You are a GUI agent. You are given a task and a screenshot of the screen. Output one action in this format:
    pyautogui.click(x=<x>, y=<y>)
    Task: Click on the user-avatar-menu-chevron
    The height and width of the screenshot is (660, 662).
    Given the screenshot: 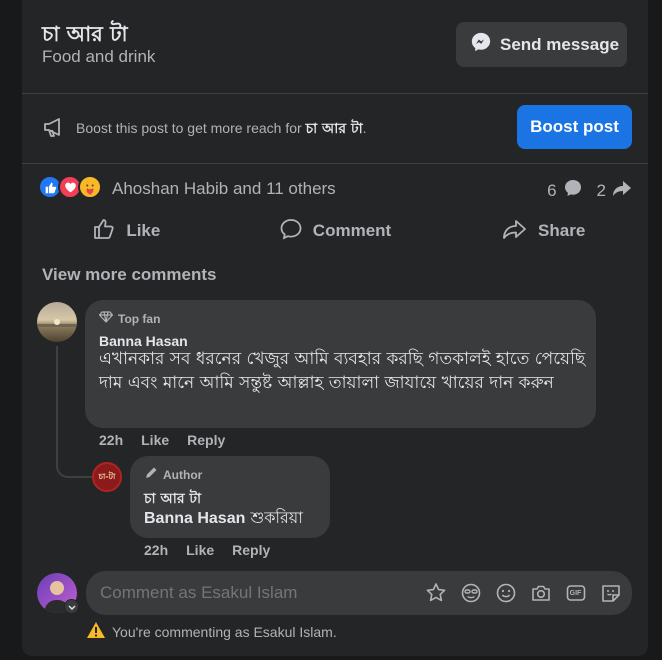 What is the action you would take?
    pyautogui.click(x=71, y=606)
    